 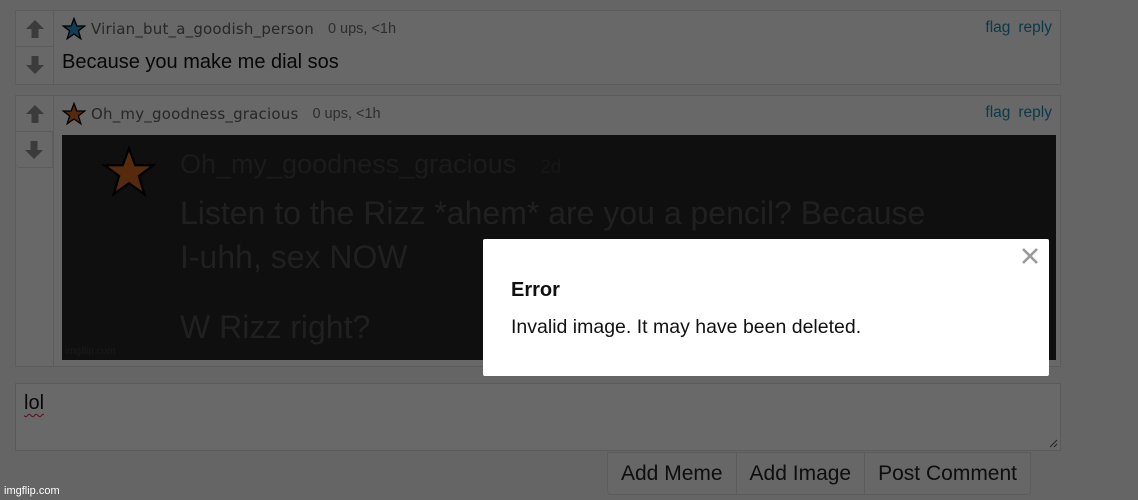 What do you see at coordinates (686, 327) in the screenshot?
I see `modal-message: Invalid image. It may have been deleted.` at bounding box center [686, 327].